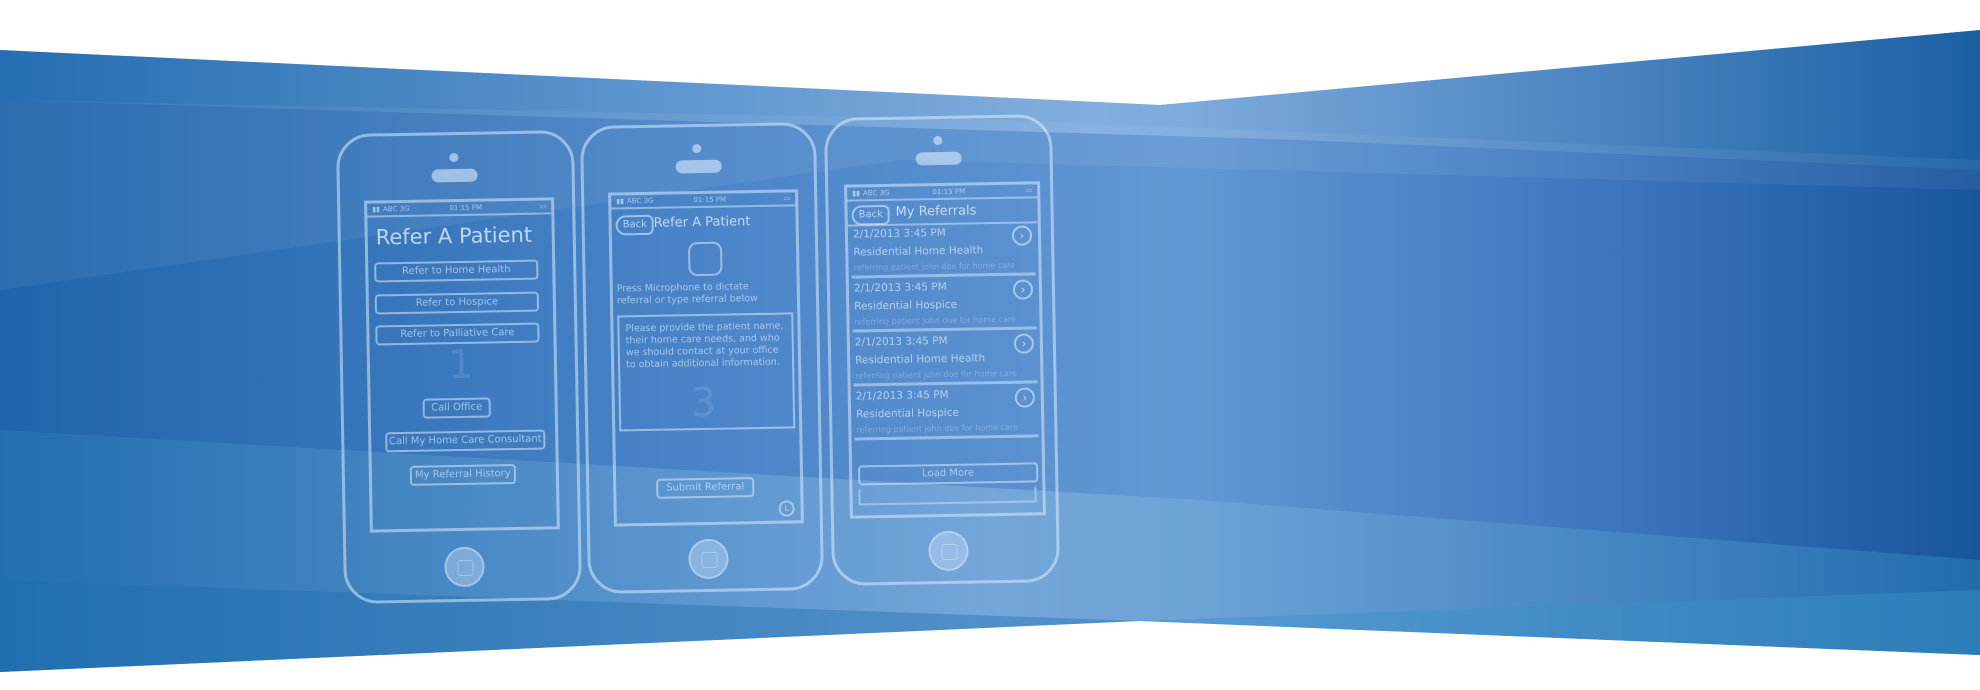 The height and width of the screenshot is (690, 1980). What do you see at coordinates (705, 488) in the screenshot?
I see `submit-referral-button: Submit Referral` at bounding box center [705, 488].